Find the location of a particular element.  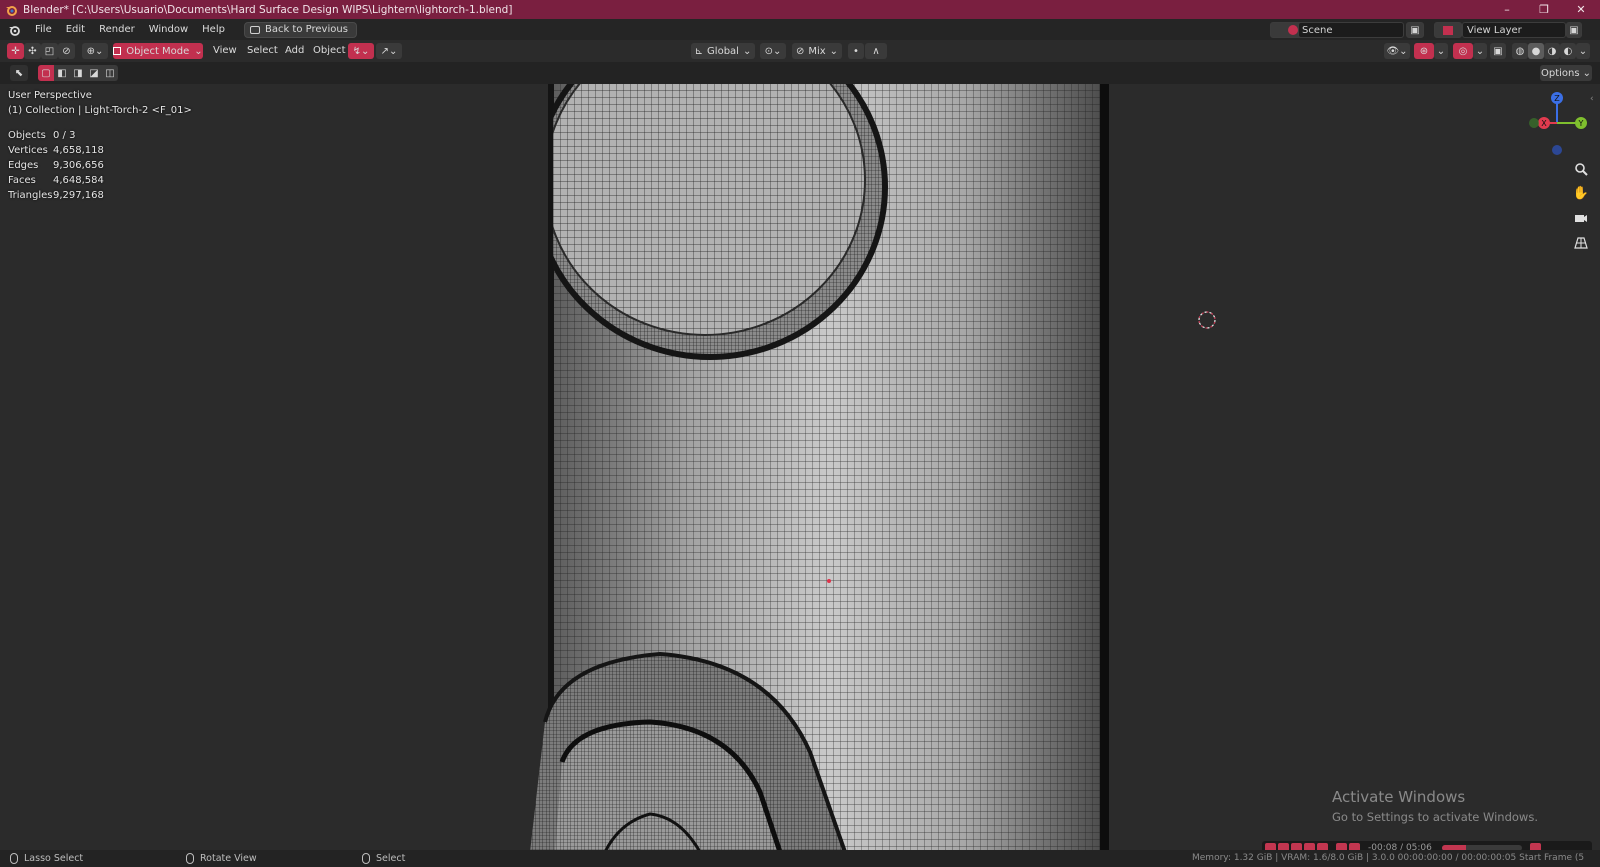

active-tool-icon: ⬉ is located at coordinates (19, 73).